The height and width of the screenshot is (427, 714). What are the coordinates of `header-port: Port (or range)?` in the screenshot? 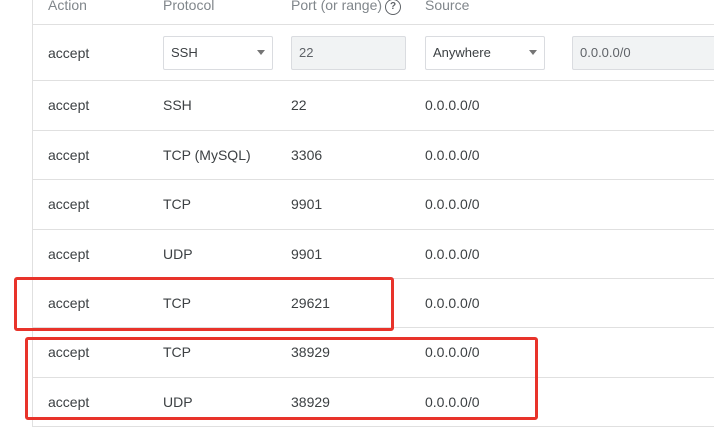 It's located at (346, 7).